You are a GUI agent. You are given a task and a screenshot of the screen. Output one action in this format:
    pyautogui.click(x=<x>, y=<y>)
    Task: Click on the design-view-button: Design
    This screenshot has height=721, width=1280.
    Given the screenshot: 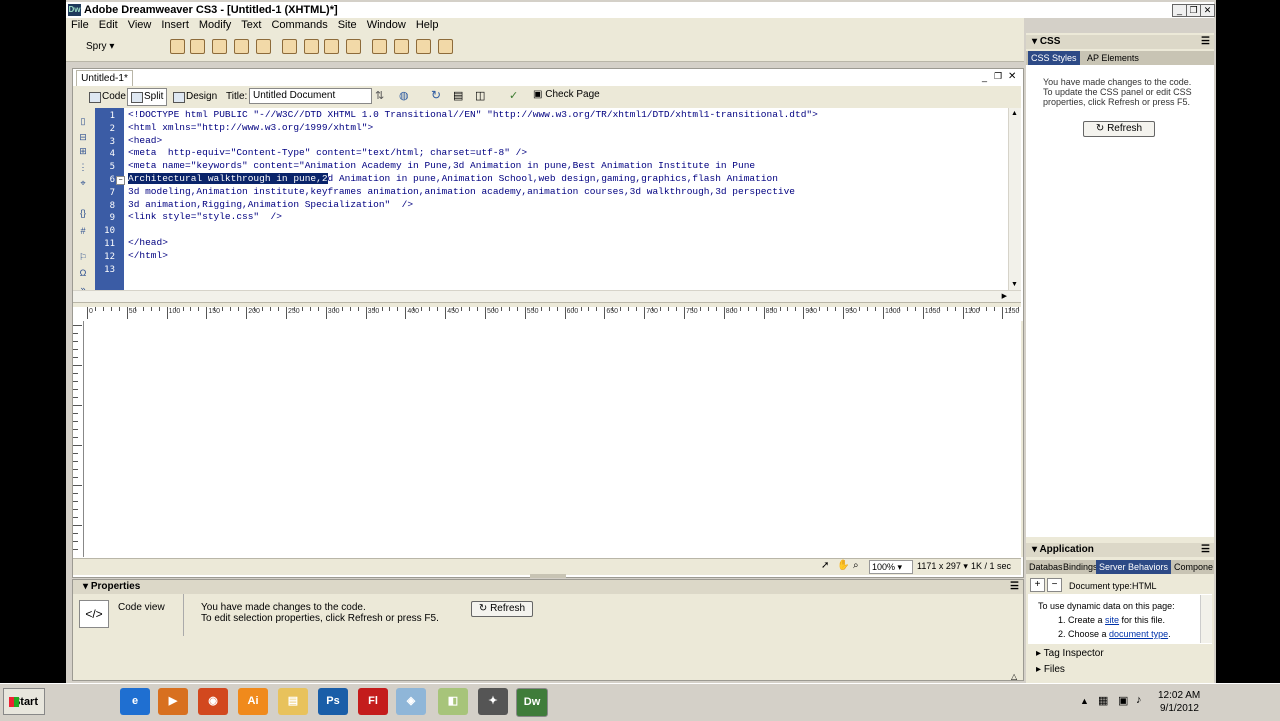 What is the action you would take?
    pyautogui.click(x=195, y=97)
    